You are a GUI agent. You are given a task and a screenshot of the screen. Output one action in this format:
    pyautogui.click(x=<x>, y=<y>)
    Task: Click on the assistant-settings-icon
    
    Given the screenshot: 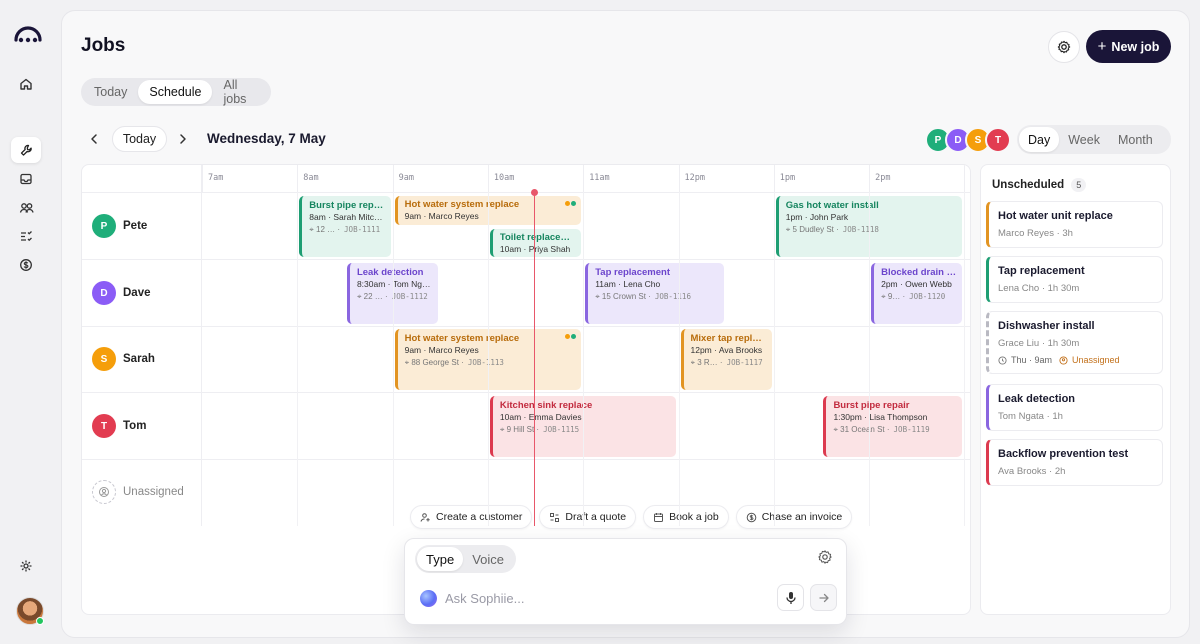 What is the action you would take?
    pyautogui.click(x=825, y=557)
    